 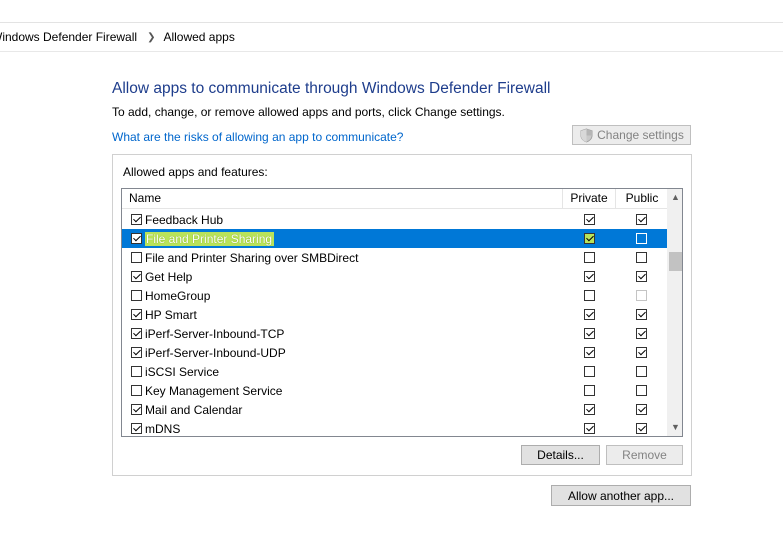 What do you see at coordinates (163, 428) in the screenshot?
I see `list-item-label: mDNS` at bounding box center [163, 428].